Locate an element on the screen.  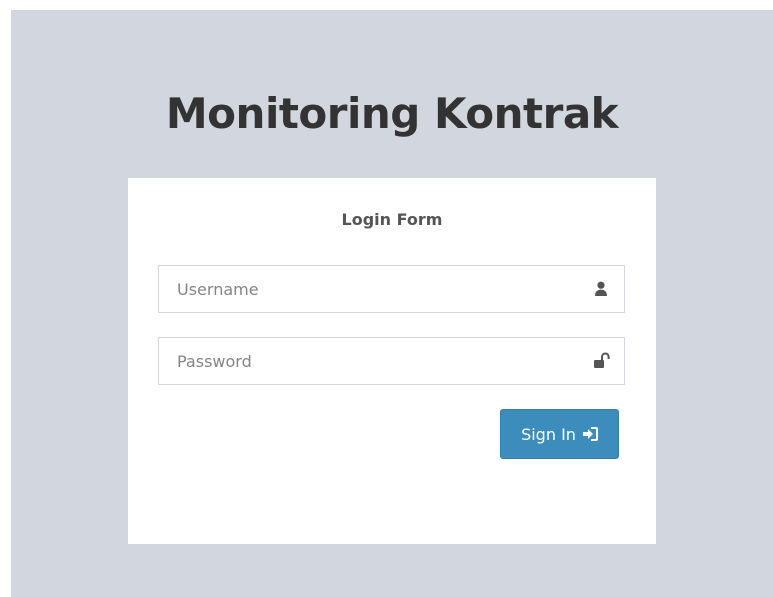
password-input is located at coordinates (374, 361).